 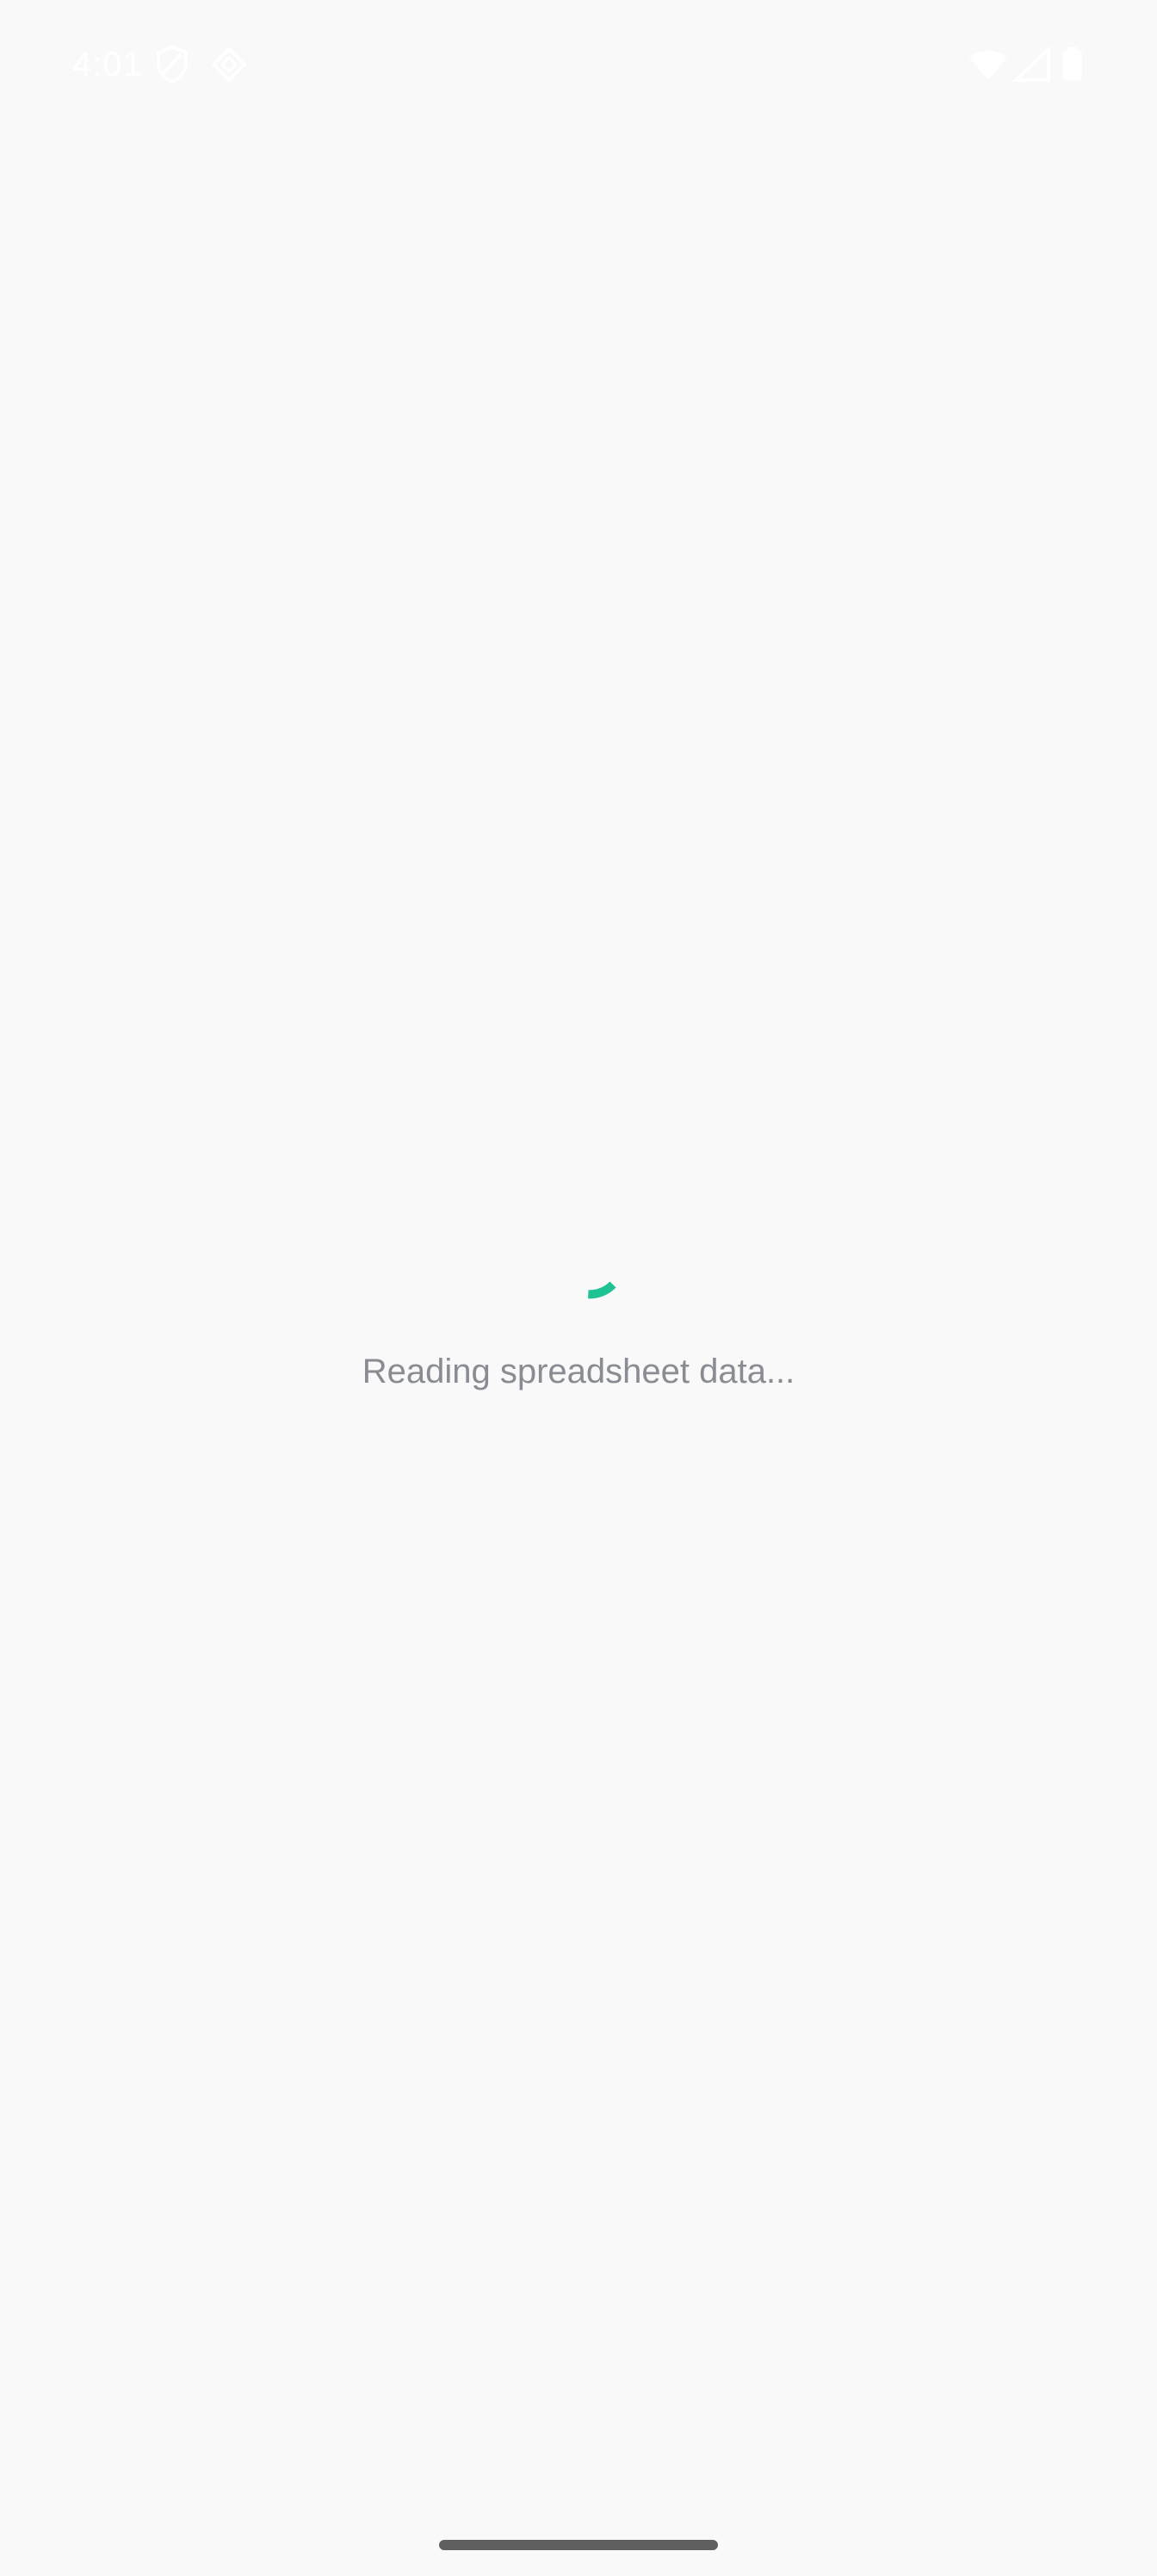 What do you see at coordinates (173, 64) in the screenshot?
I see `shield-icon` at bounding box center [173, 64].